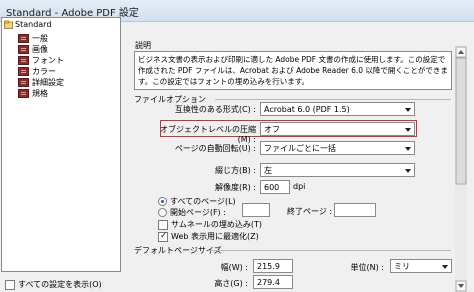 This screenshot has width=474, height=292. Describe the element at coordinates (40, 38) in the screenshot. I see `tree-item-label: 一般` at that location.